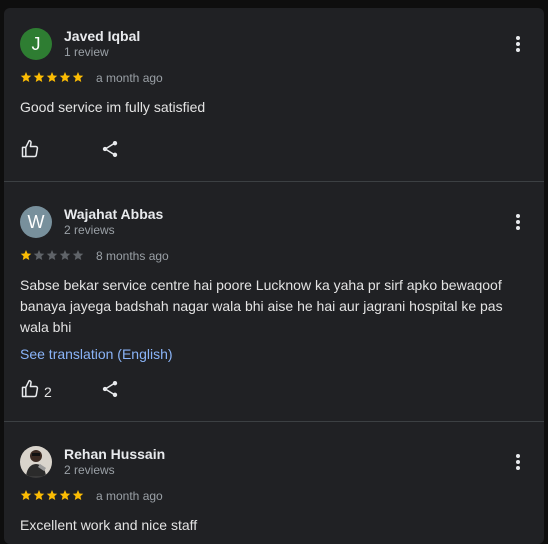 Image resolution: width=548 pixels, height=544 pixels. What do you see at coordinates (36, 222) in the screenshot?
I see `avatar: W` at bounding box center [36, 222].